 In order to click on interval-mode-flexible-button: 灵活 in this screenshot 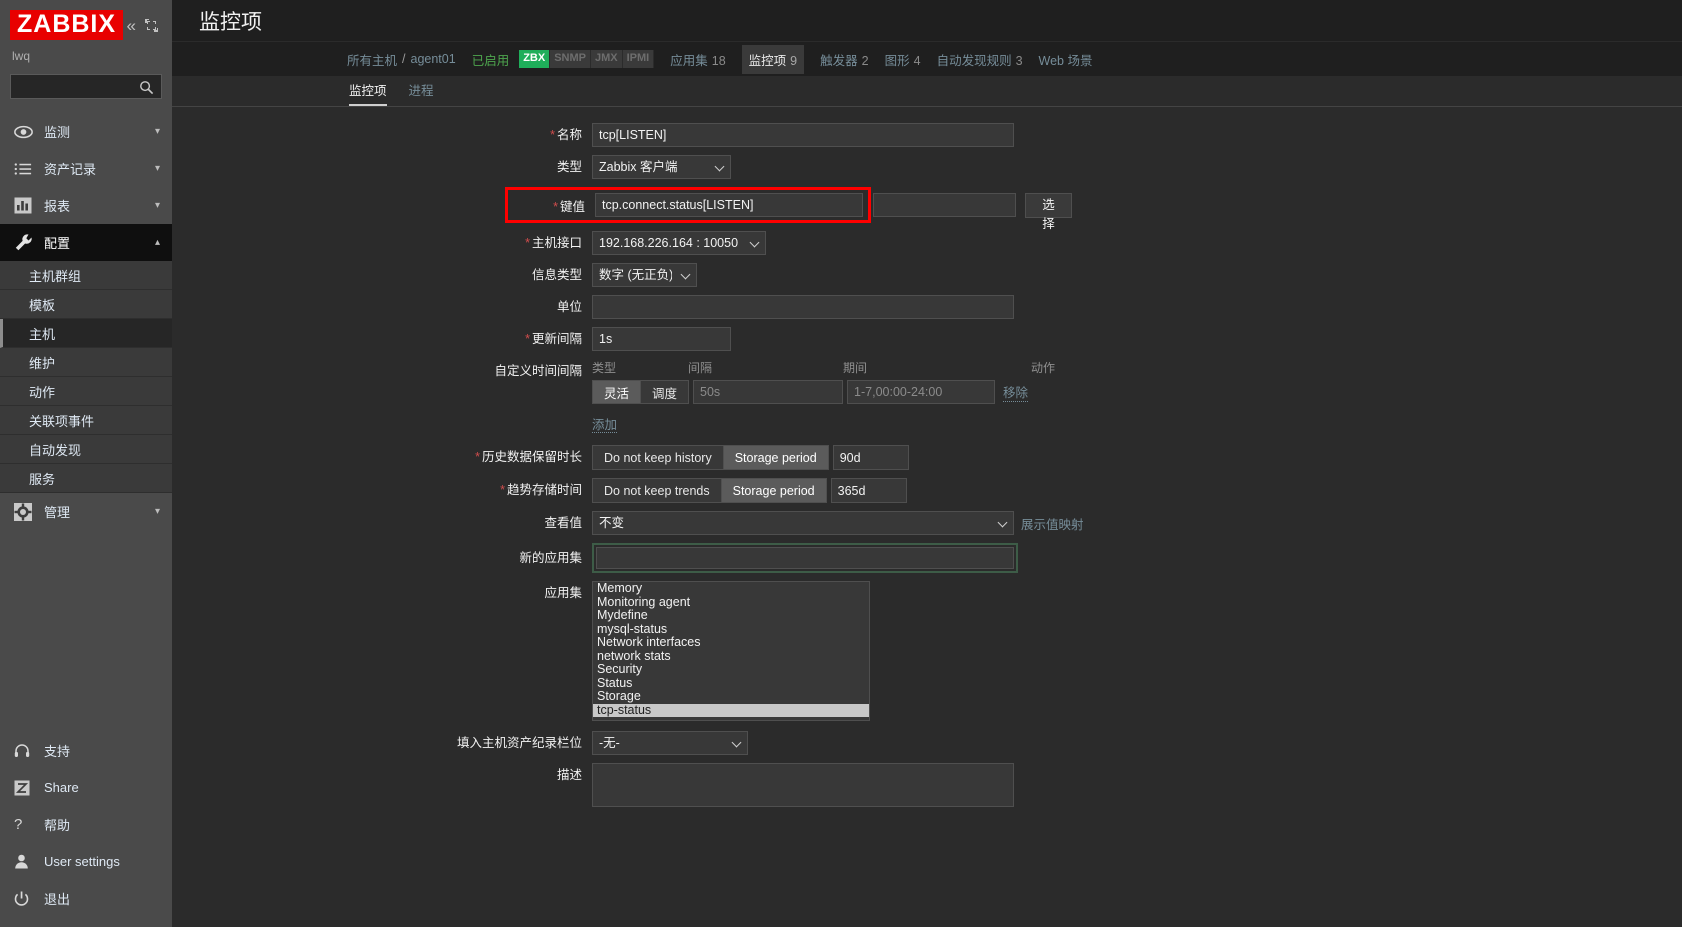, I will do `click(616, 392)`.